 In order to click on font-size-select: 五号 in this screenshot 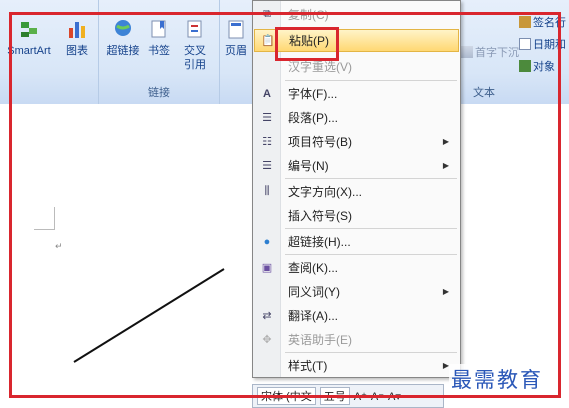, I will do `click(334, 396)`.